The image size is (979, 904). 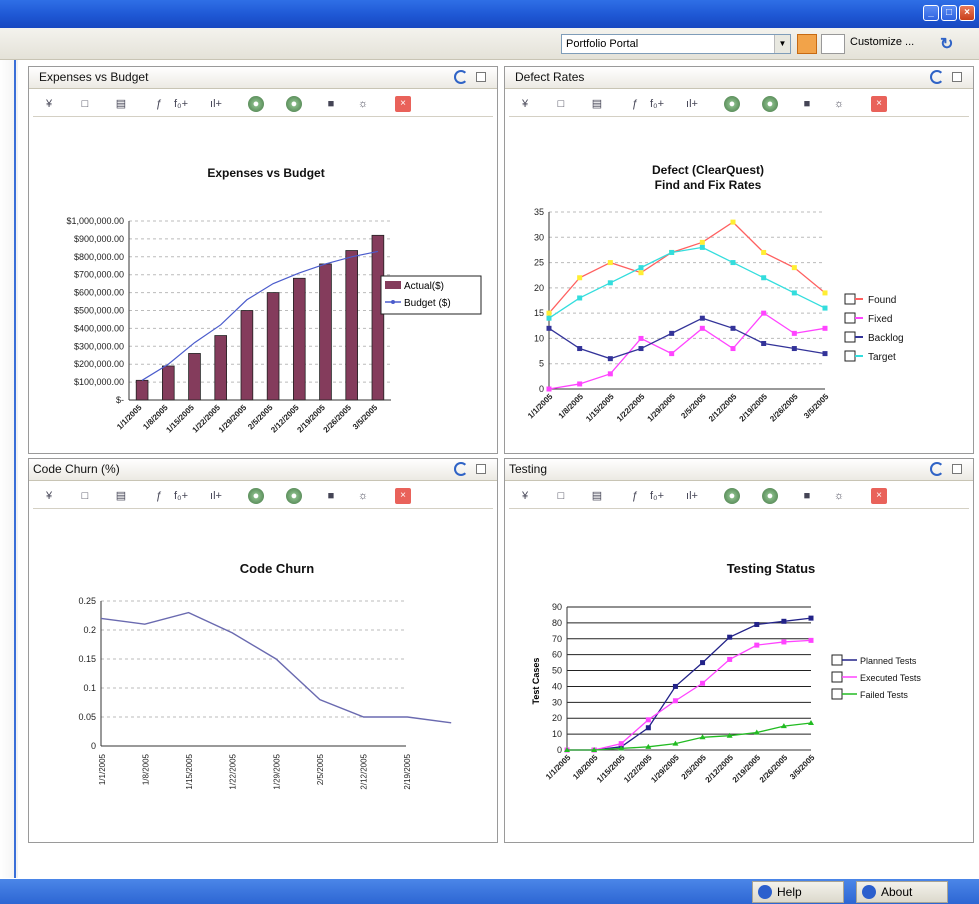 I want to click on portal-select: Portfolio Portal ▼, so click(x=676, y=44).